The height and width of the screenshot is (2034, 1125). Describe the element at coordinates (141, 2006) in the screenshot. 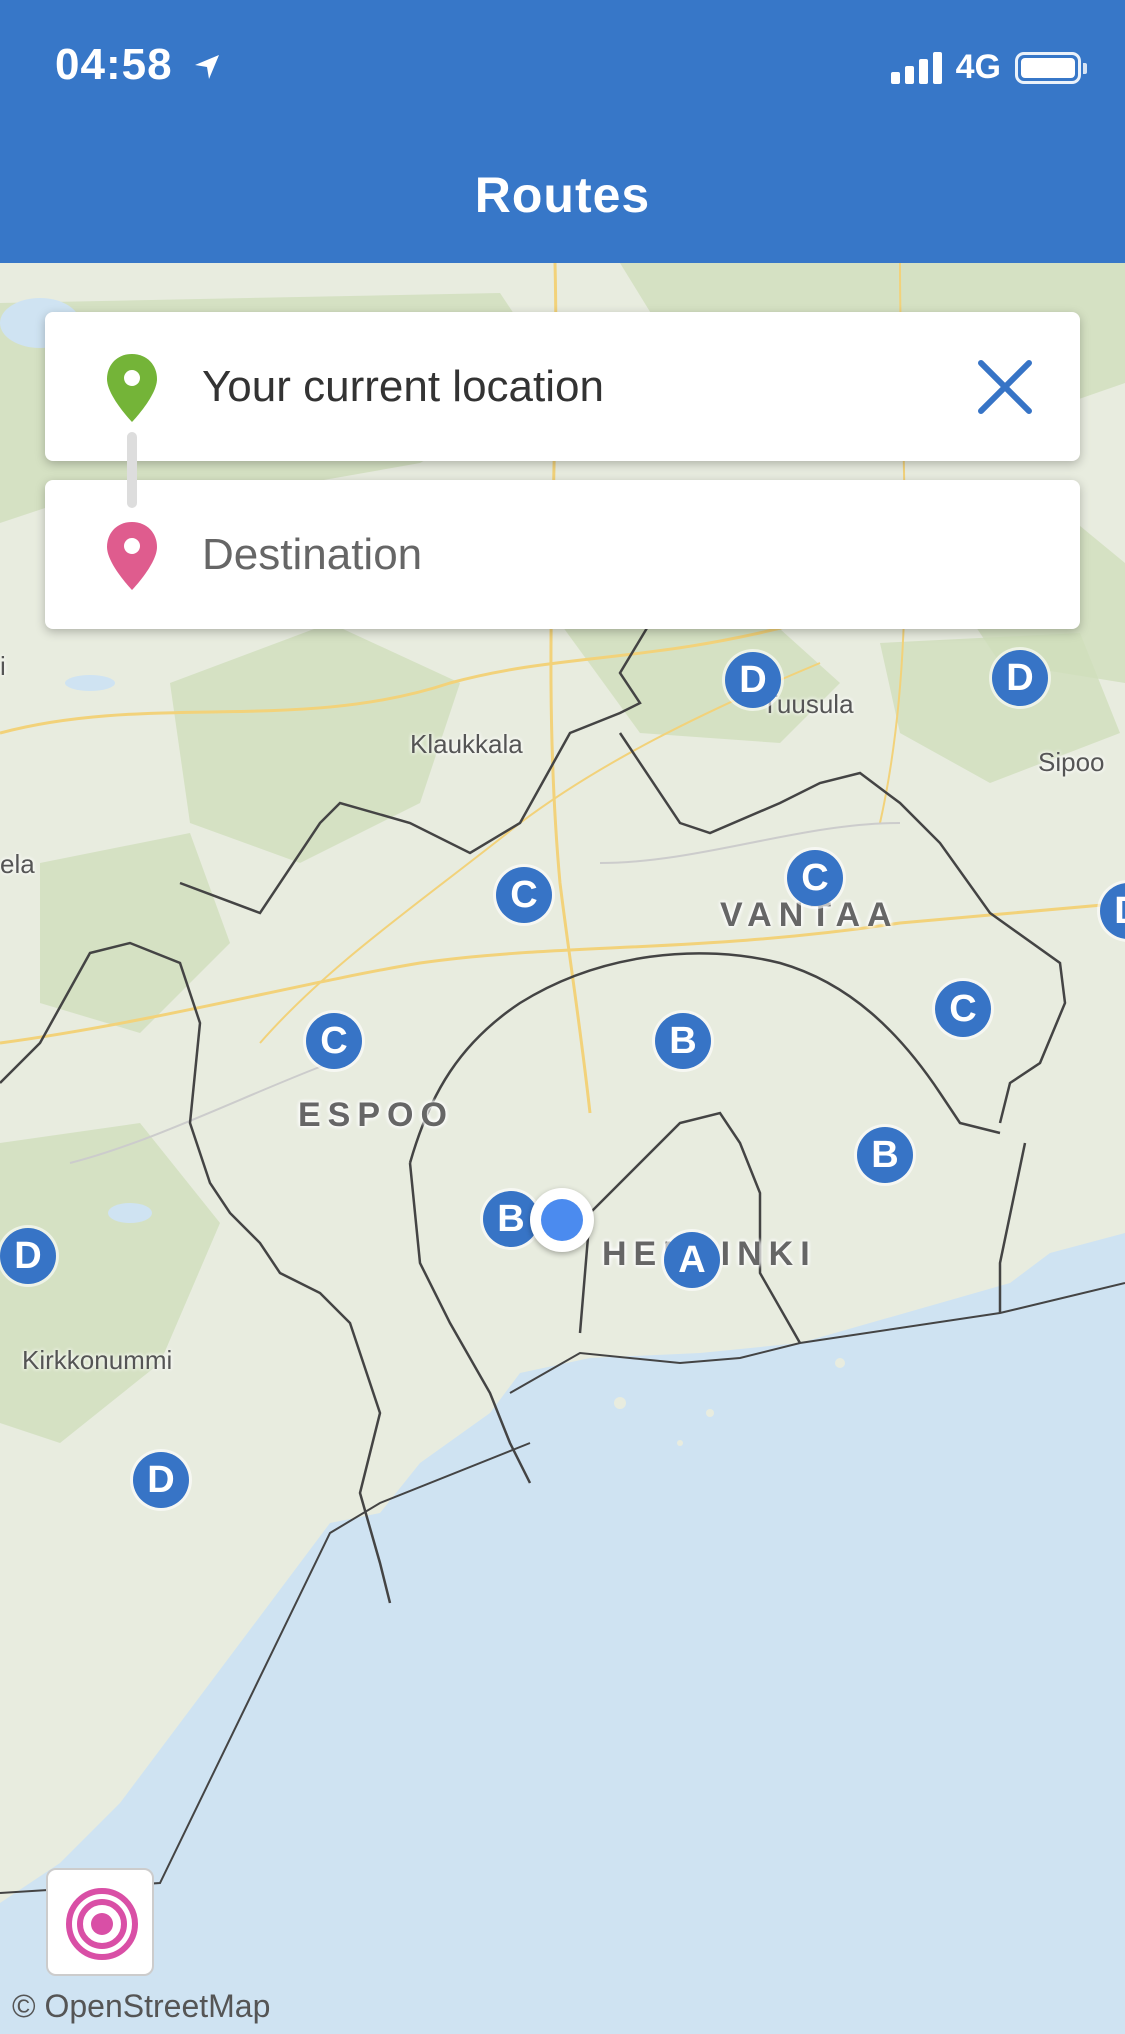

I see `map-attribution: © OpenStreetMap` at that location.